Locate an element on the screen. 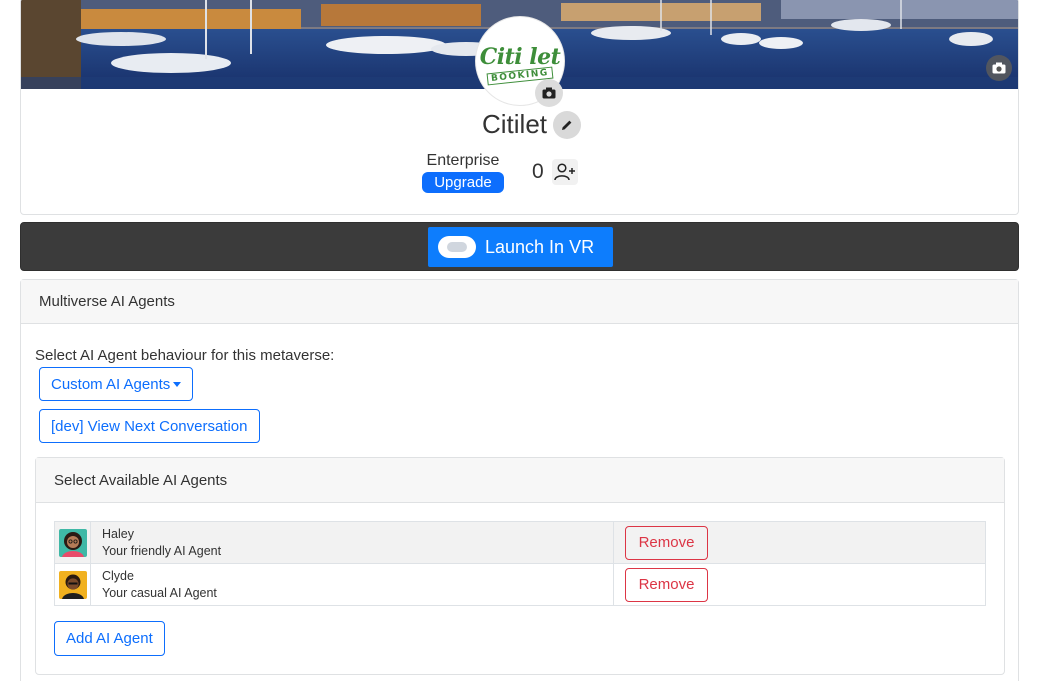  add-ai-agent-button: Add AI Agent is located at coordinates (109, 638).